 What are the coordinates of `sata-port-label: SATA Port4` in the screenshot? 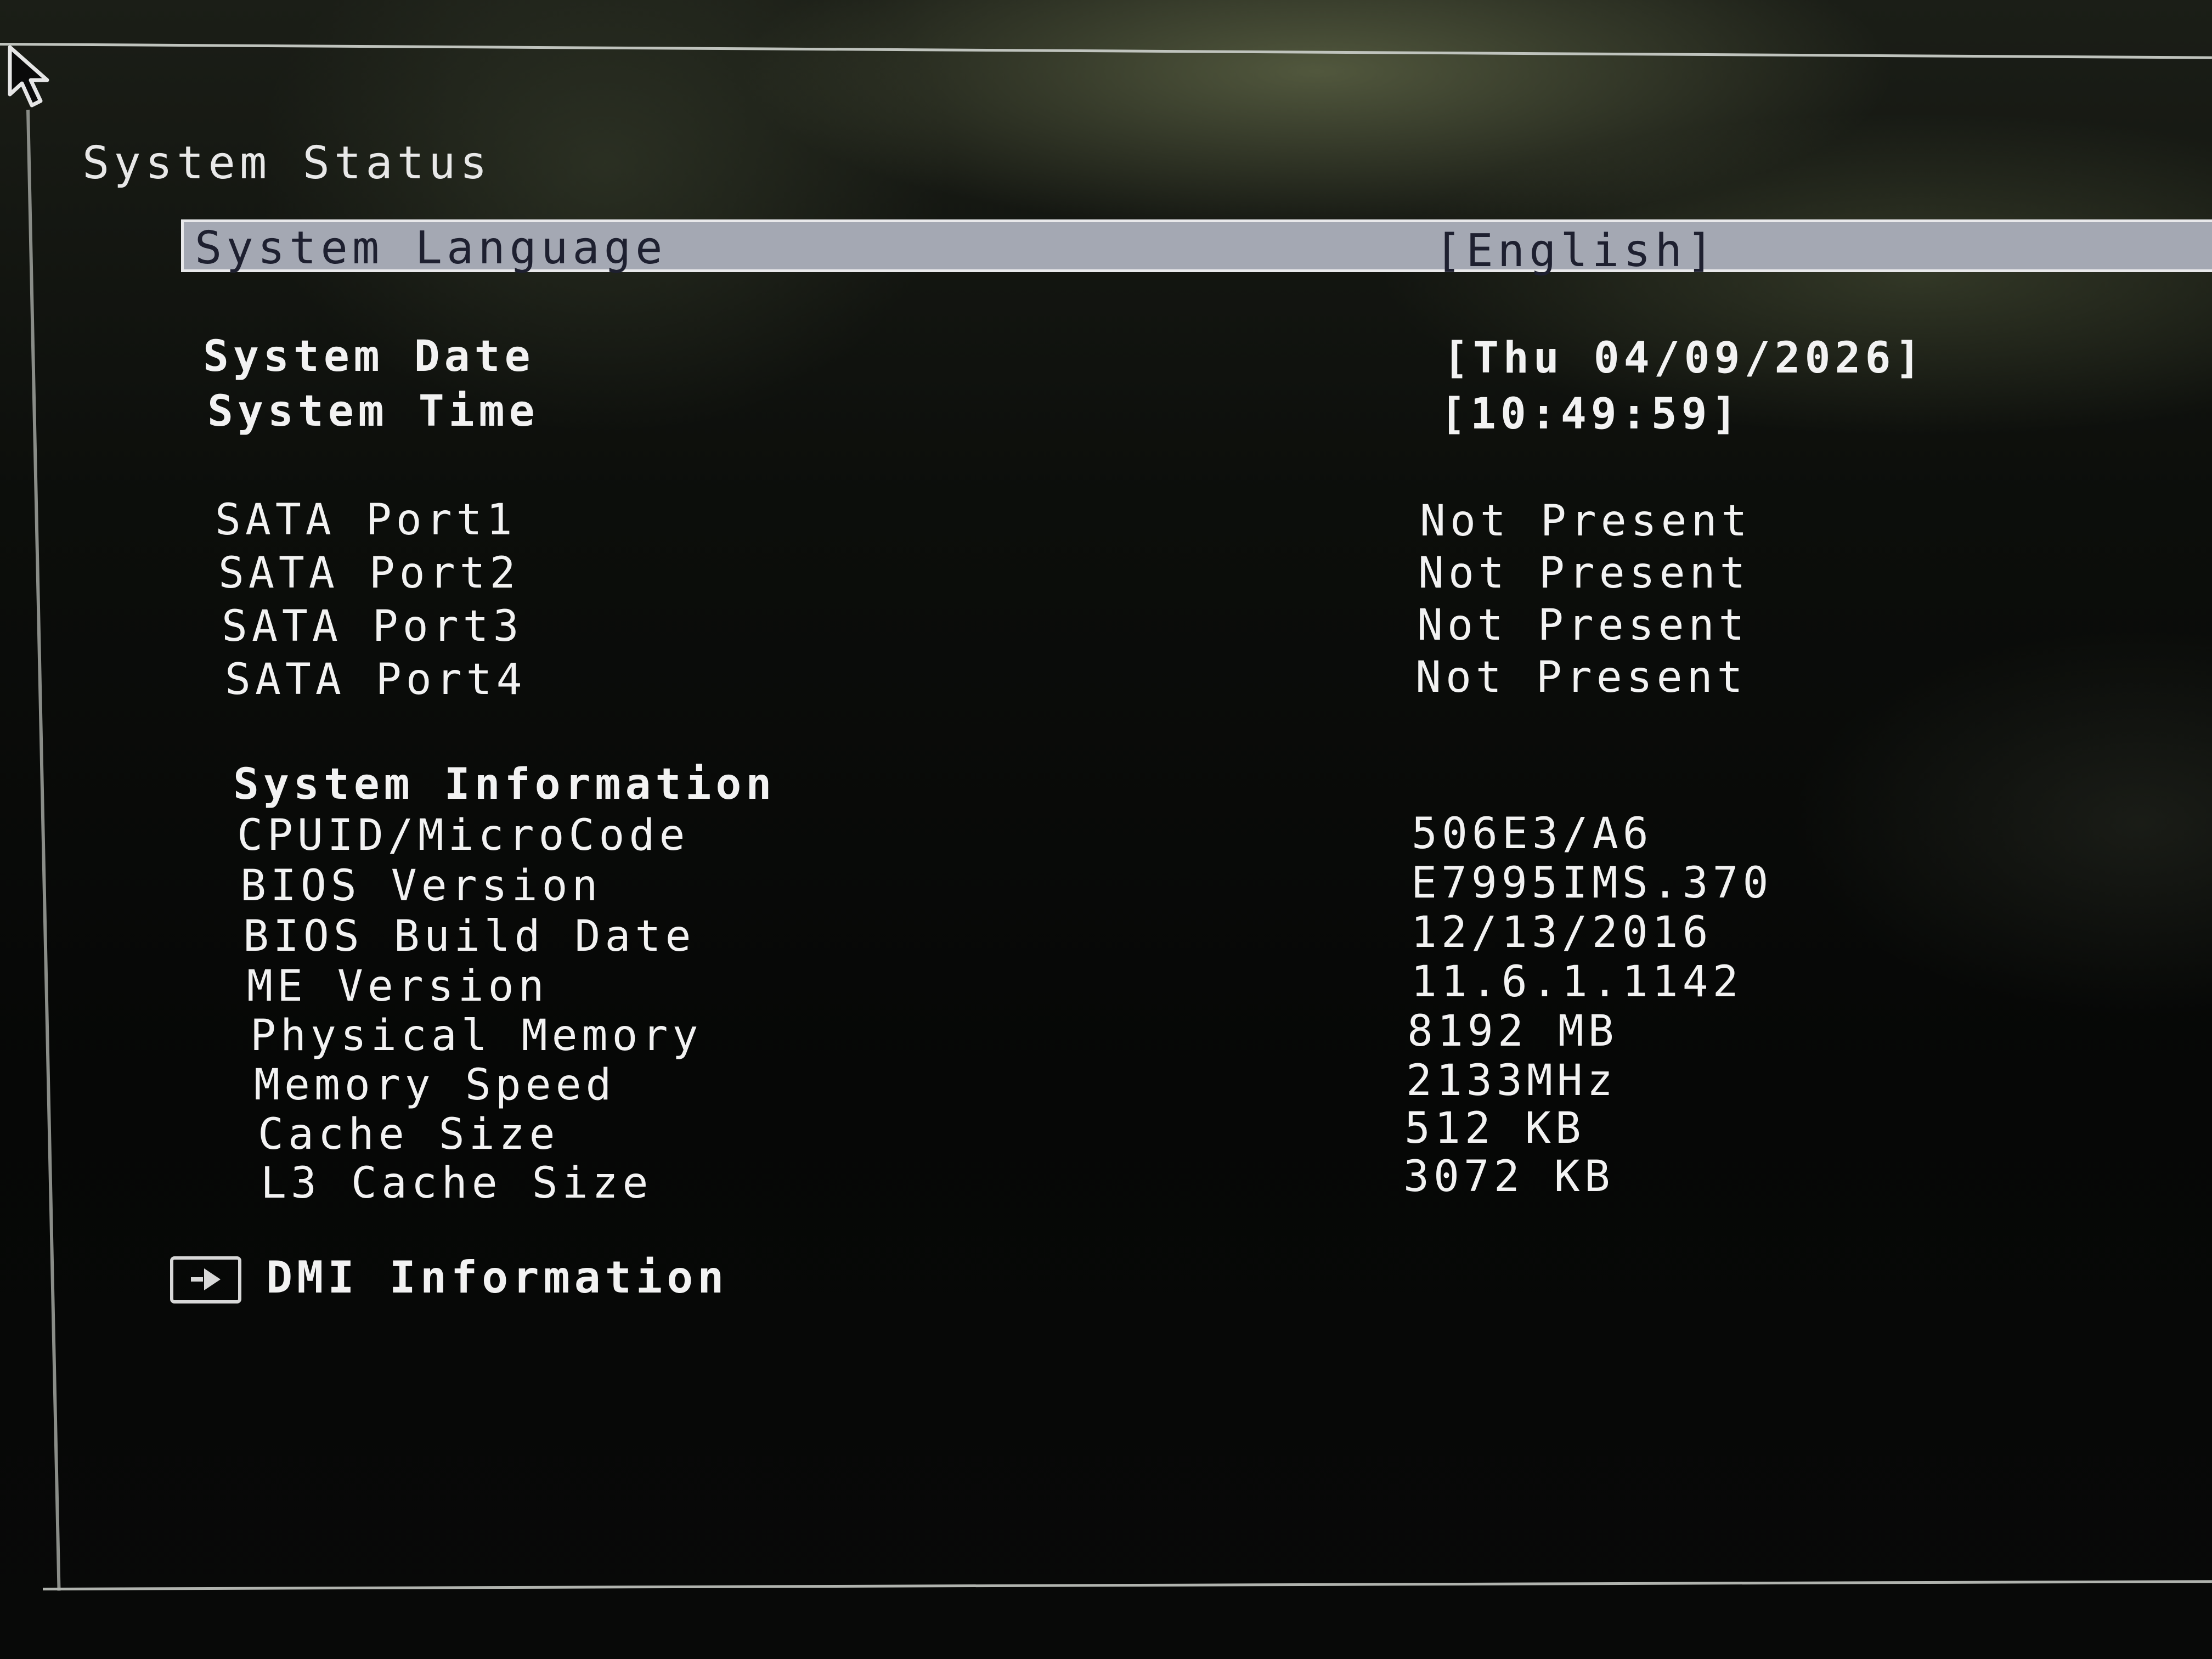 It's located at (376, 679).